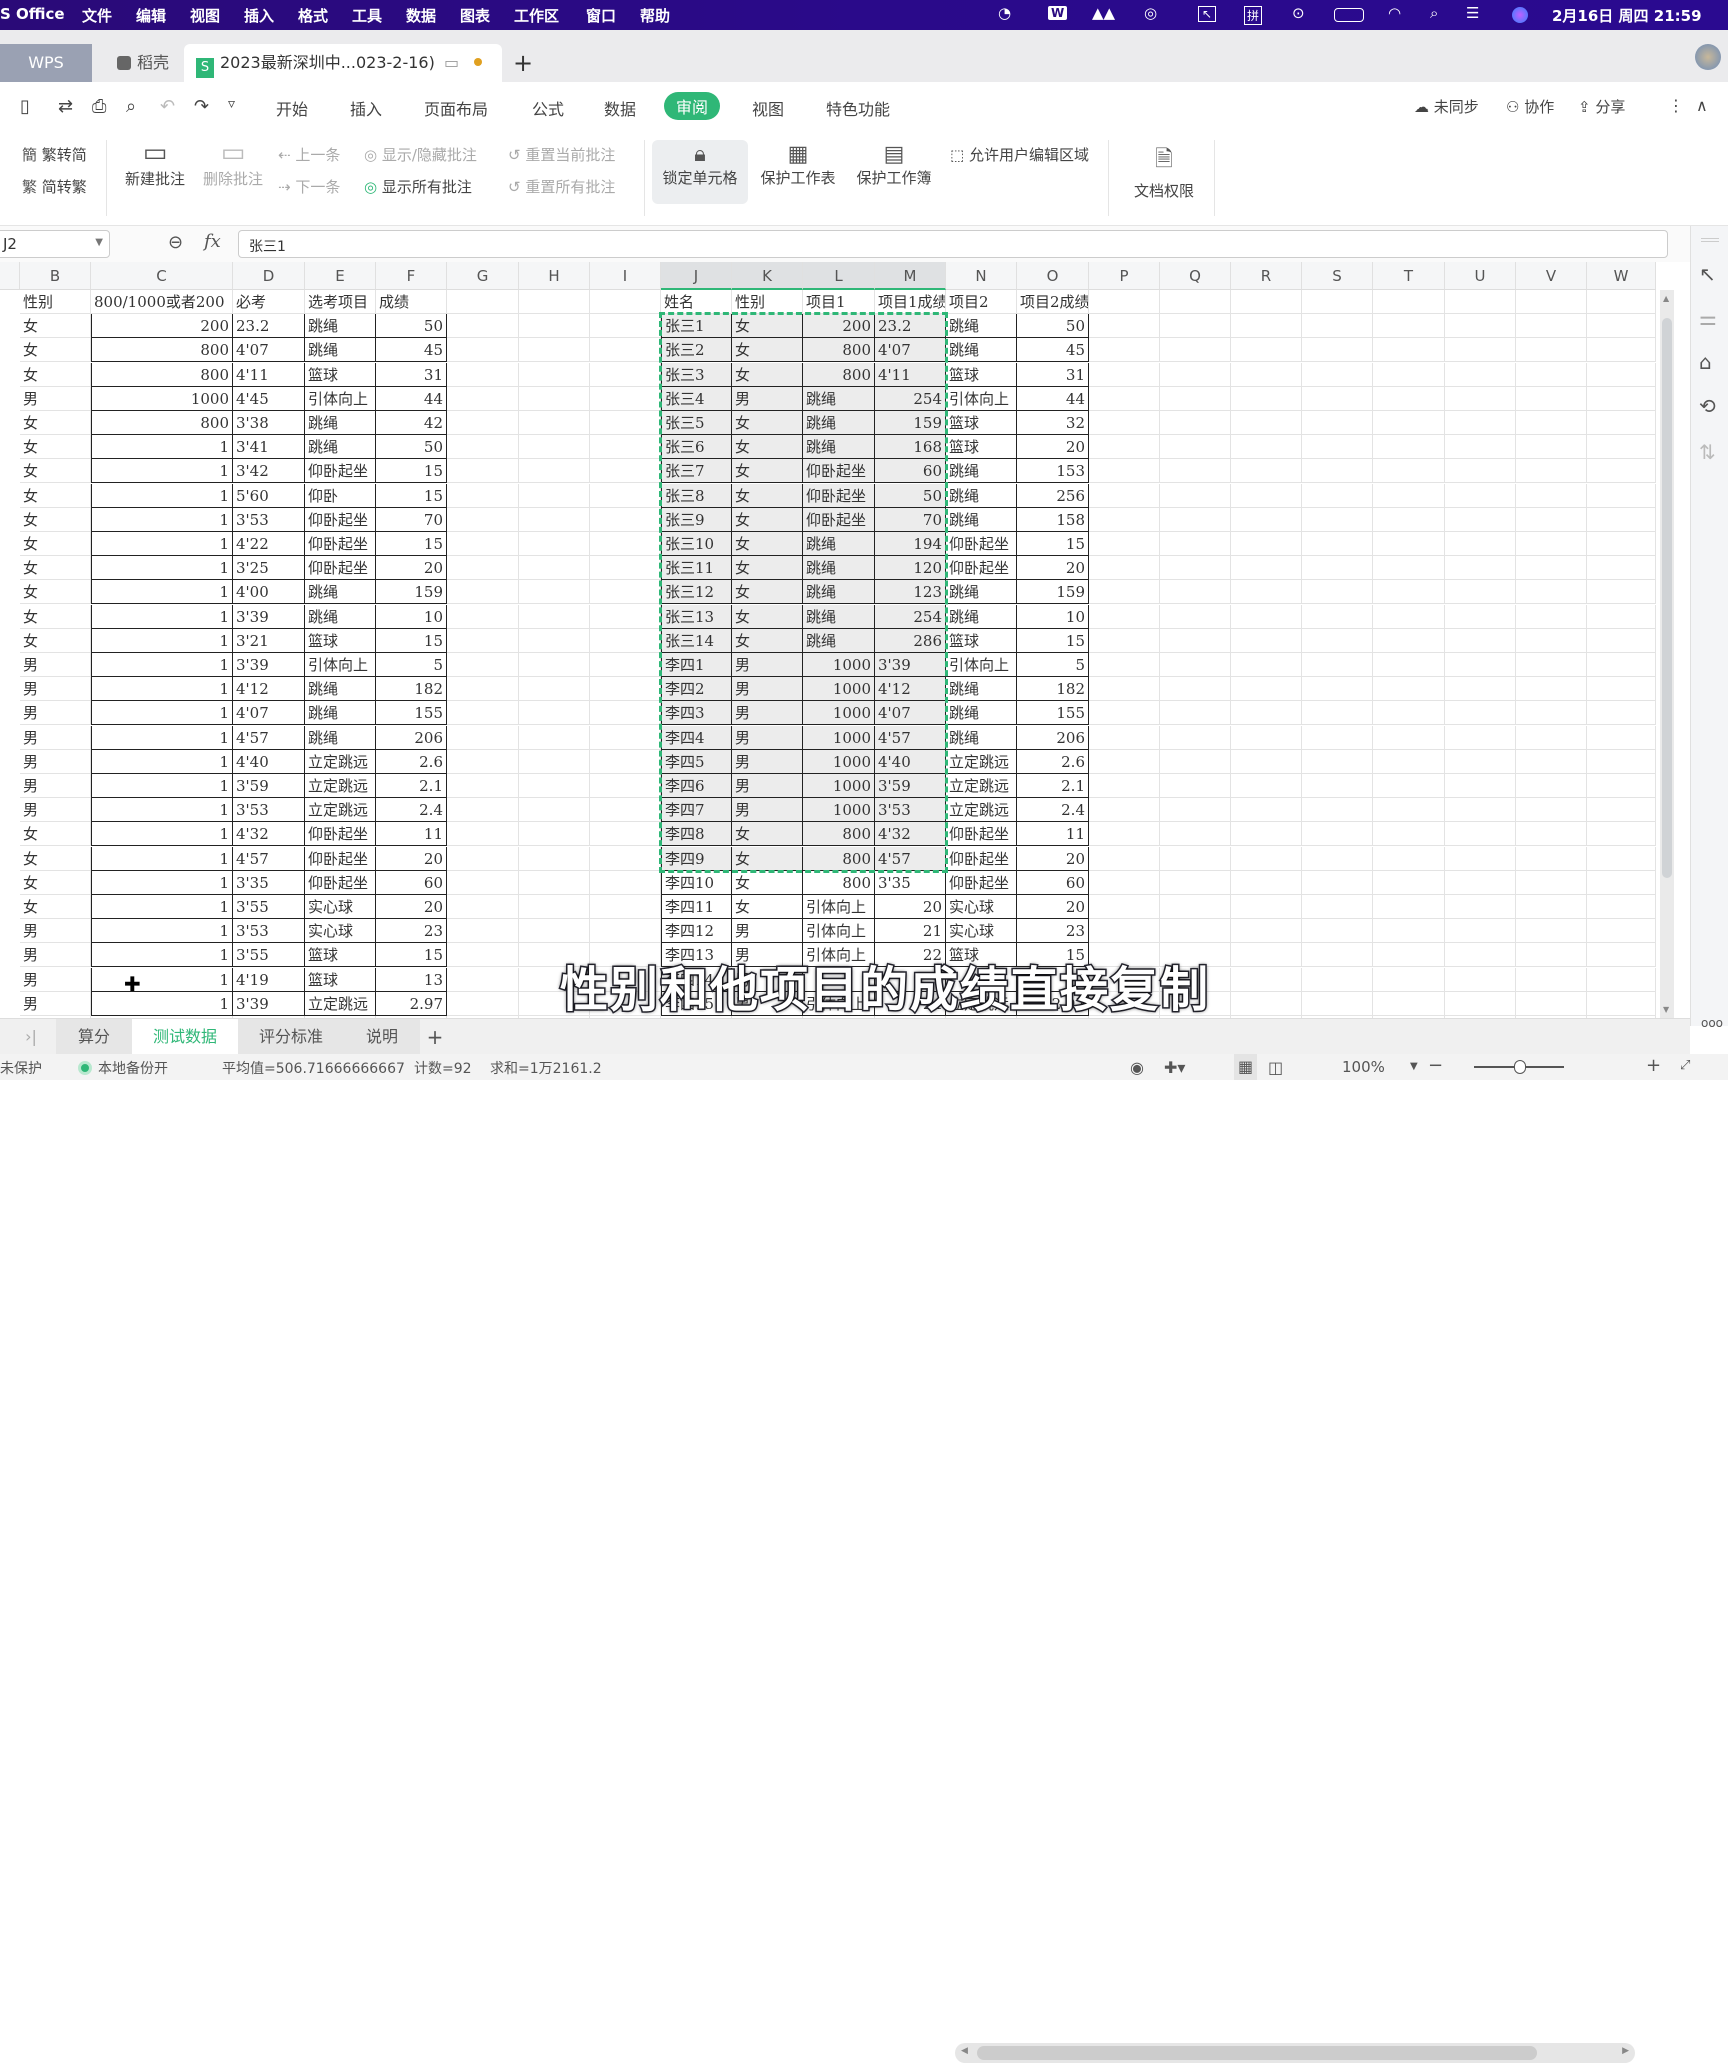  Describe the element at coordinates (411, 592) in the screenshot. I see `table-cell: 159` at that location.